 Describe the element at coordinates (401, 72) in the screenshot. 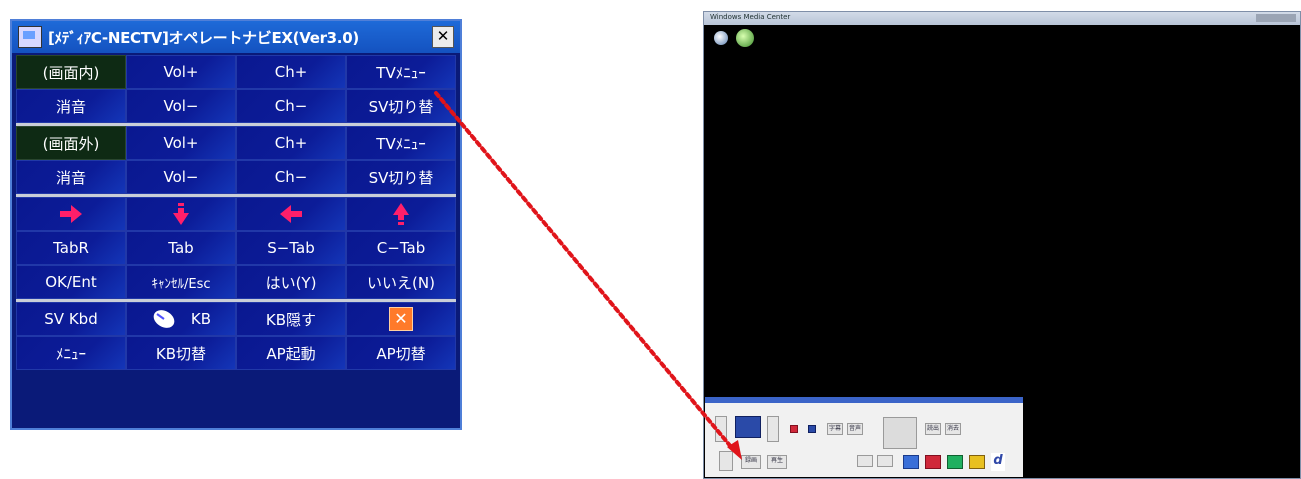

I see `tv-menu-inside-button: TVﾒﾆｭｰ` at that location.